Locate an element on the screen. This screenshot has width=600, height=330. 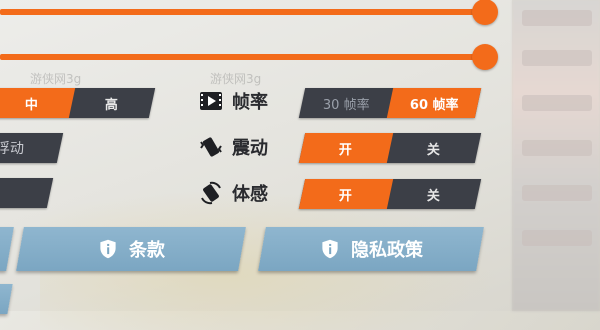
frame-rate-option-30: 30 帧率 is located at coordinates (346, 103).